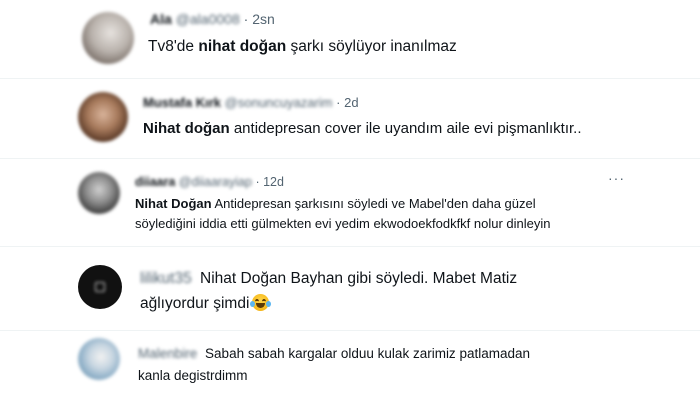 This screenshot has width=700, height=420. Describe the element at coordinates (263, 19) in the screenshot. I see `timestamp: 2sn` at that location.